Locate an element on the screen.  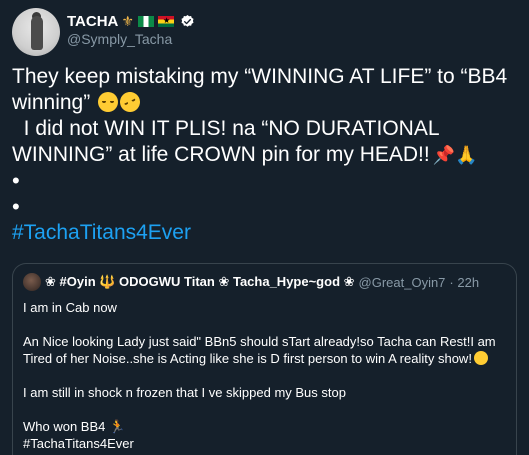
tweet-line-4-text: WINNING” at life CROWN pin for my HEAD!! is located at coordinates (221, 154).